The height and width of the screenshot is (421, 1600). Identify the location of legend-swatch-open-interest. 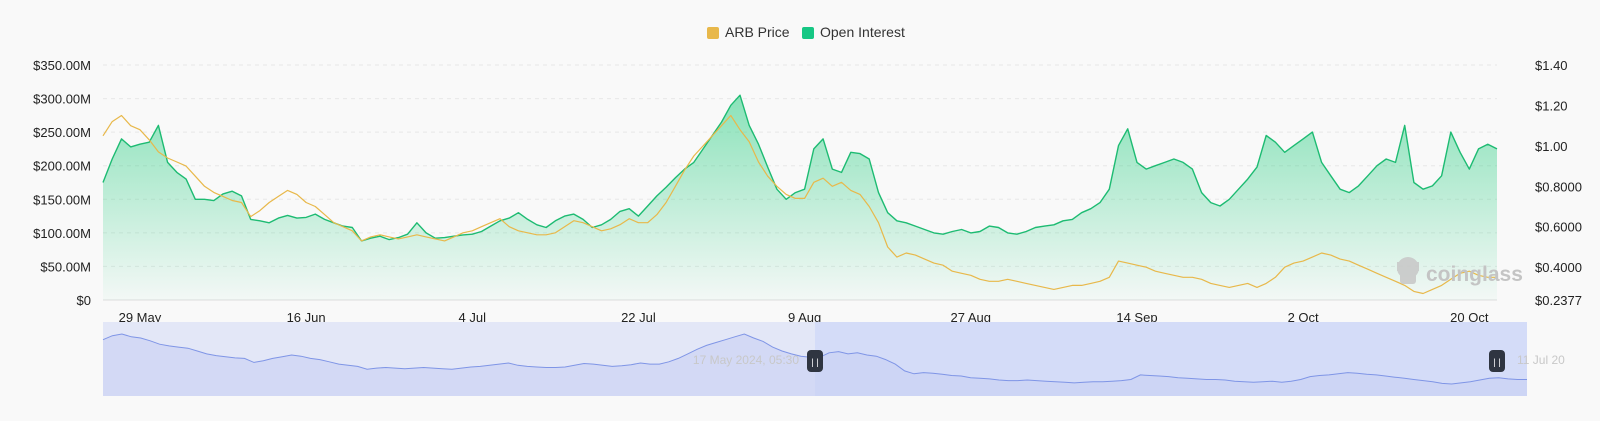
(808, 33).